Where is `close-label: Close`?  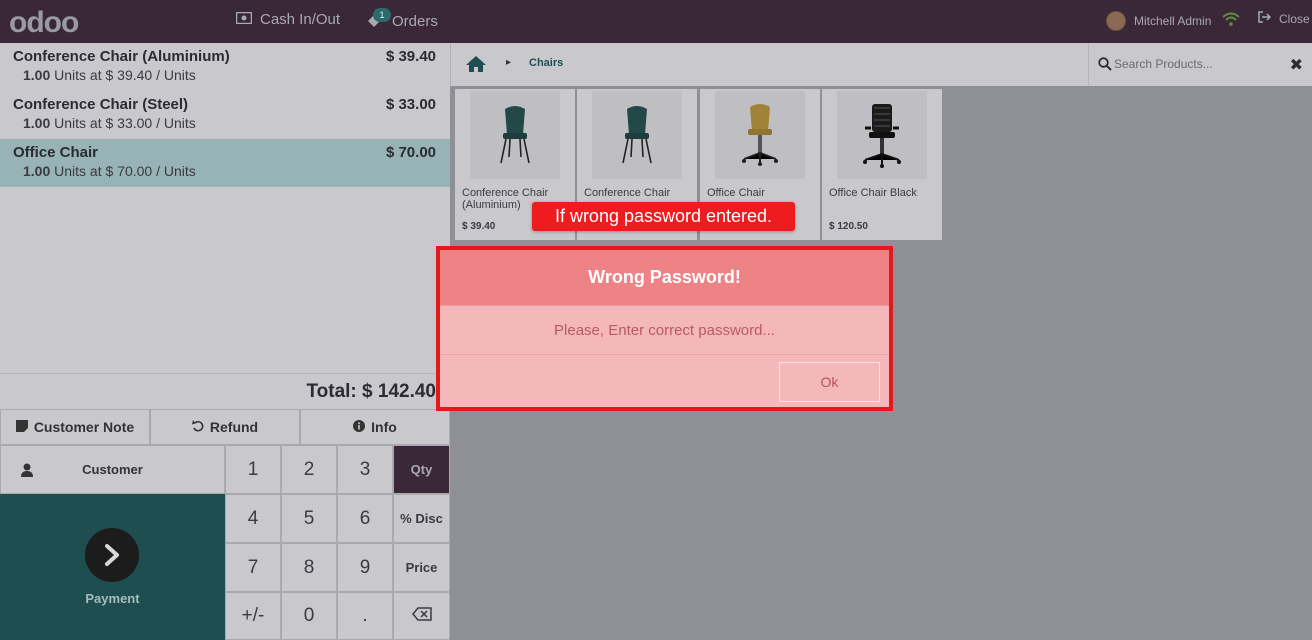 close-label: Close is located at coordinates (1294, 18).